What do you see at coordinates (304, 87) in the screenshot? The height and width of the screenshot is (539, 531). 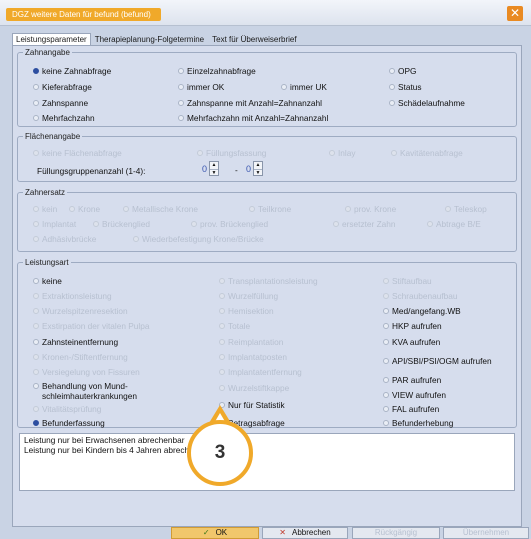 I see `radio-immer-uk: immer UK` at bounding box center [304, 87].